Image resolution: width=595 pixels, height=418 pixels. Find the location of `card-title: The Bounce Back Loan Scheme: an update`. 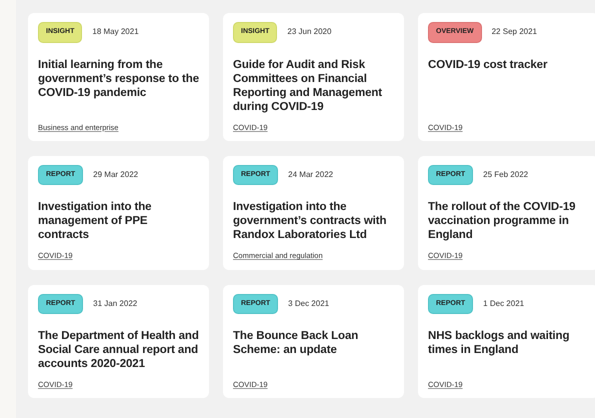

card-title: The Bounce Back Loan Scheme: an update is located at coordinates (313, 343).